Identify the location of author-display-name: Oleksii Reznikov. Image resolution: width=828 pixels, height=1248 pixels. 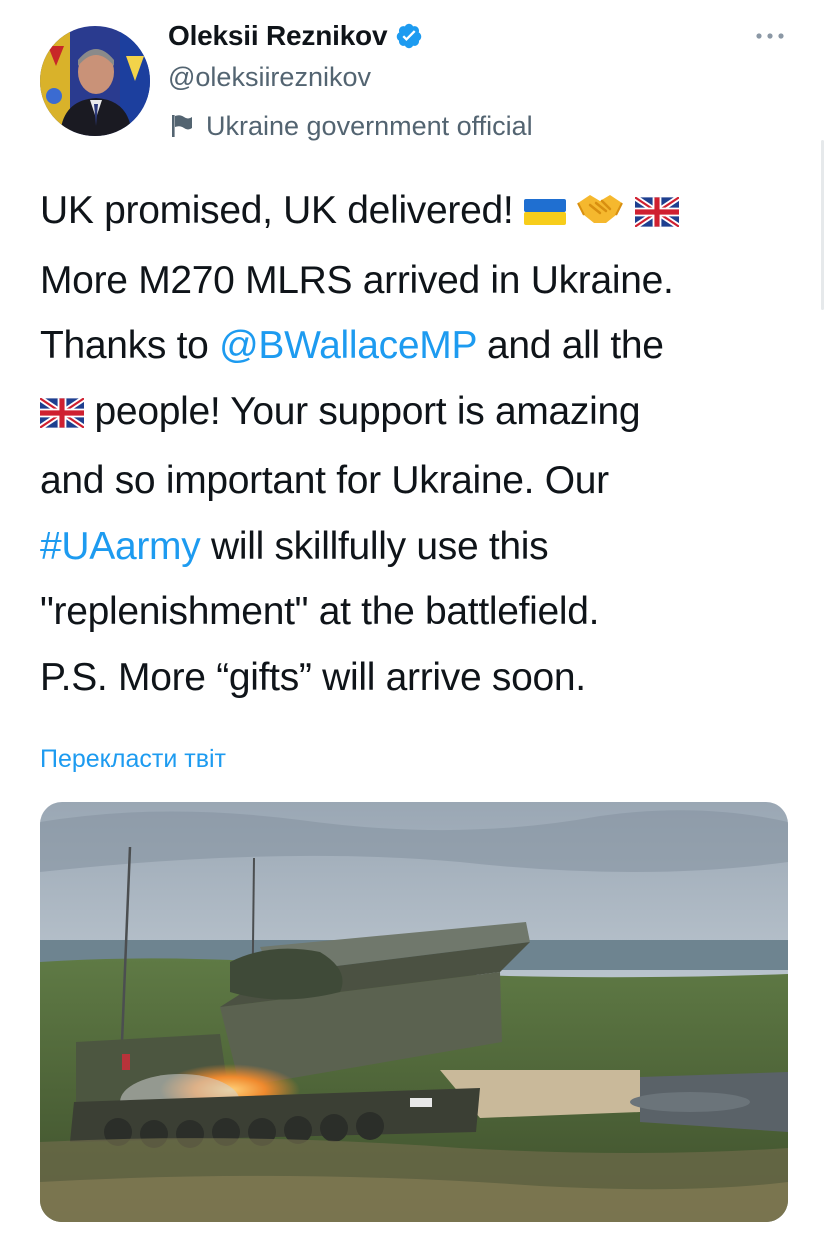
(278, 36).